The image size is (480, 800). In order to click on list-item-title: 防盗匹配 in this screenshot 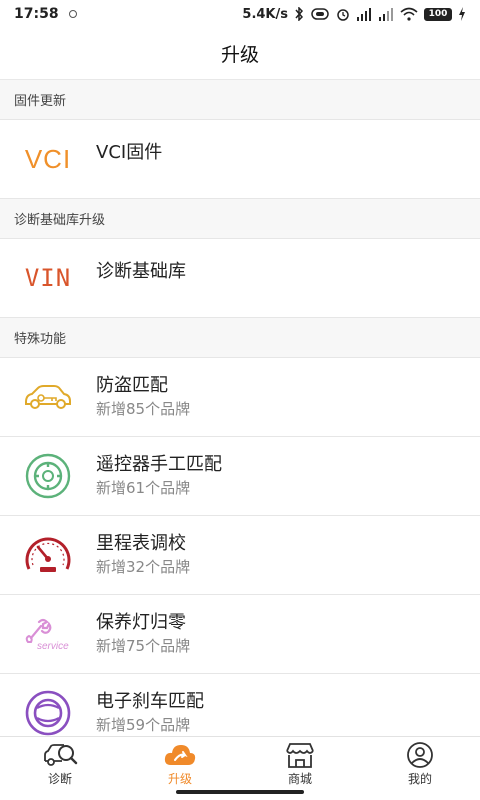, I will do `click(132, 385)`.